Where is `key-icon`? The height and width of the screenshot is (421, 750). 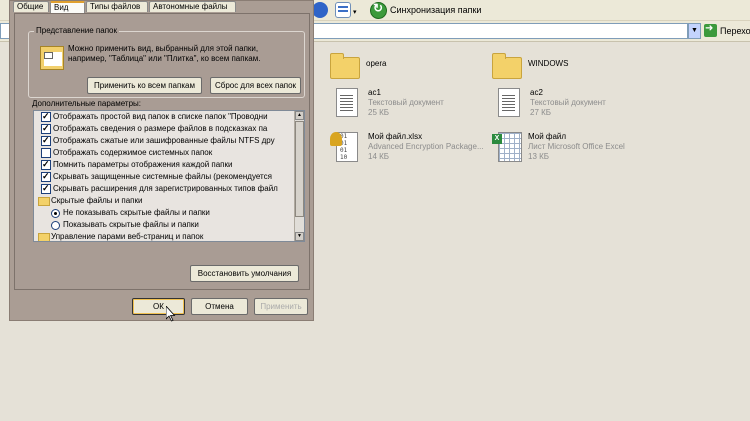 key-icon is located at coordinates (336, 139).